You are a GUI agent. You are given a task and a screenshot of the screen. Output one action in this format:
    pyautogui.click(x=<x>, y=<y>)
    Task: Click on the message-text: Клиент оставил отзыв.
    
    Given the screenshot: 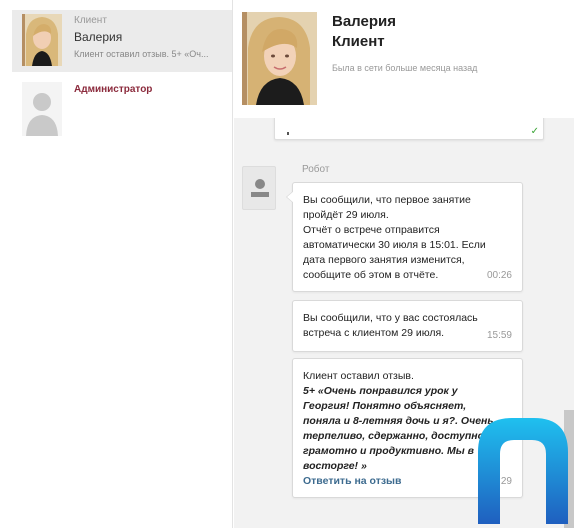 What is the action you would take?
    pyautogui.click(x=358, y=376)
    